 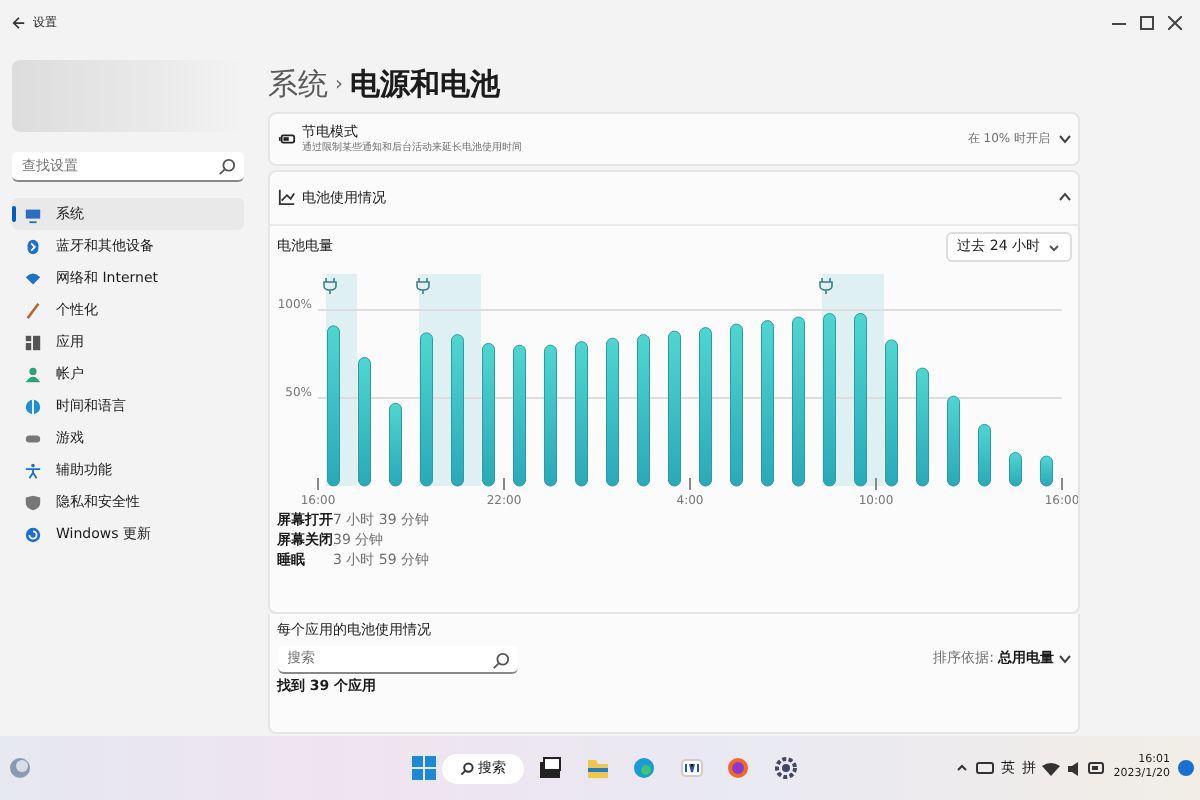 I want to click on gamepad-icon, so click(x=33, y=438).